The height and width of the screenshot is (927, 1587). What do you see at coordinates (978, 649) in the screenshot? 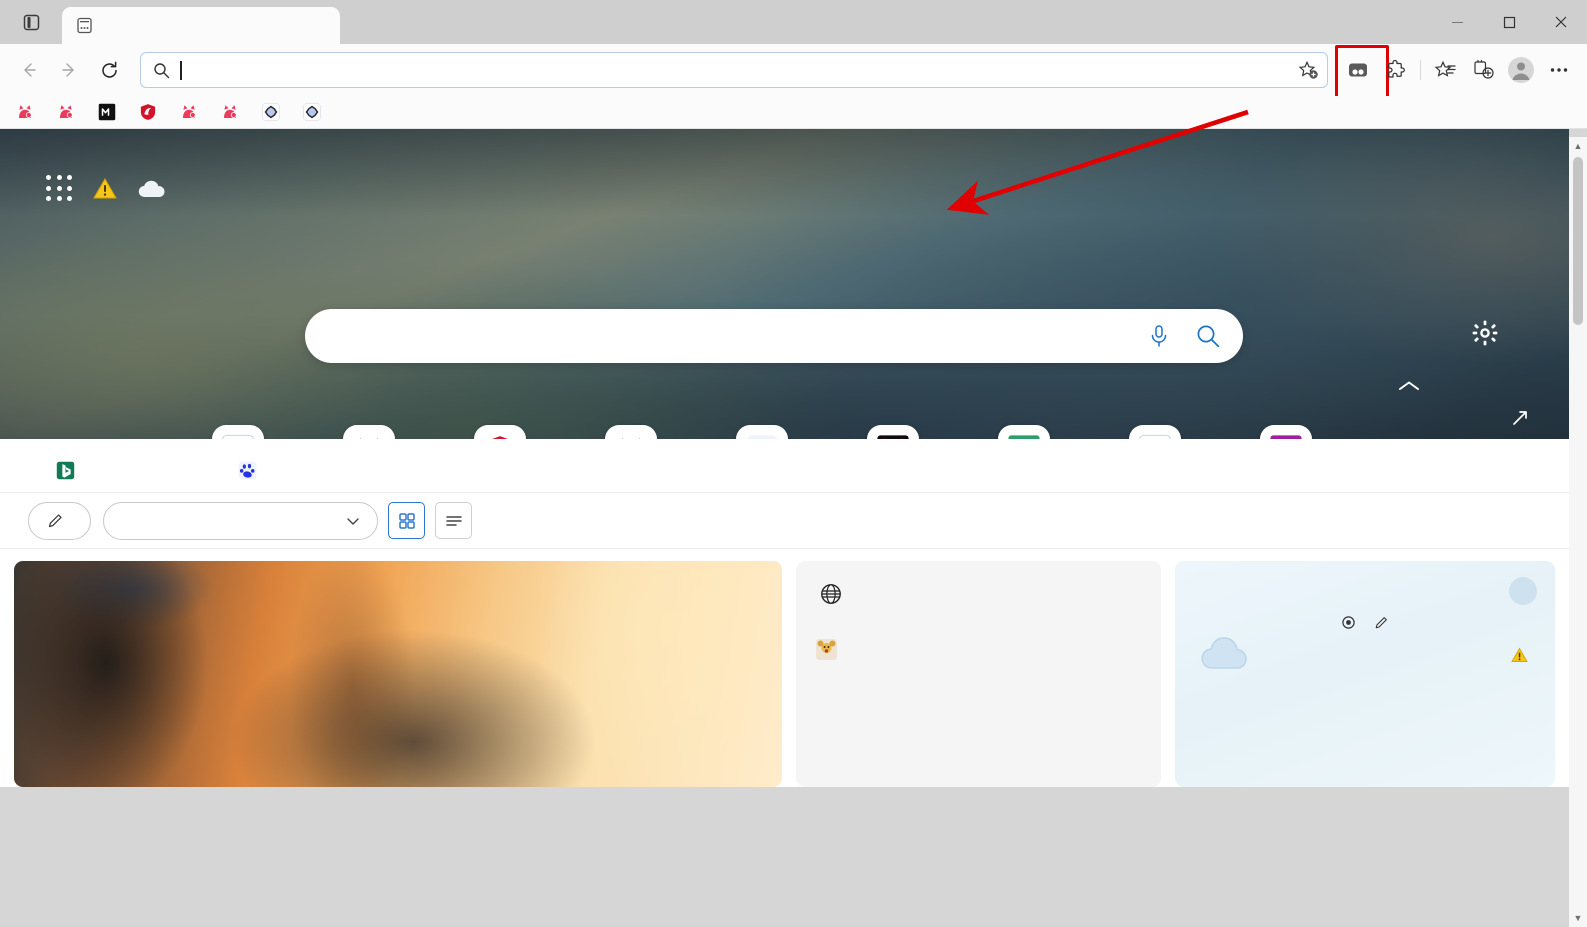
I see `news-source` at bounding box center [978, 649].